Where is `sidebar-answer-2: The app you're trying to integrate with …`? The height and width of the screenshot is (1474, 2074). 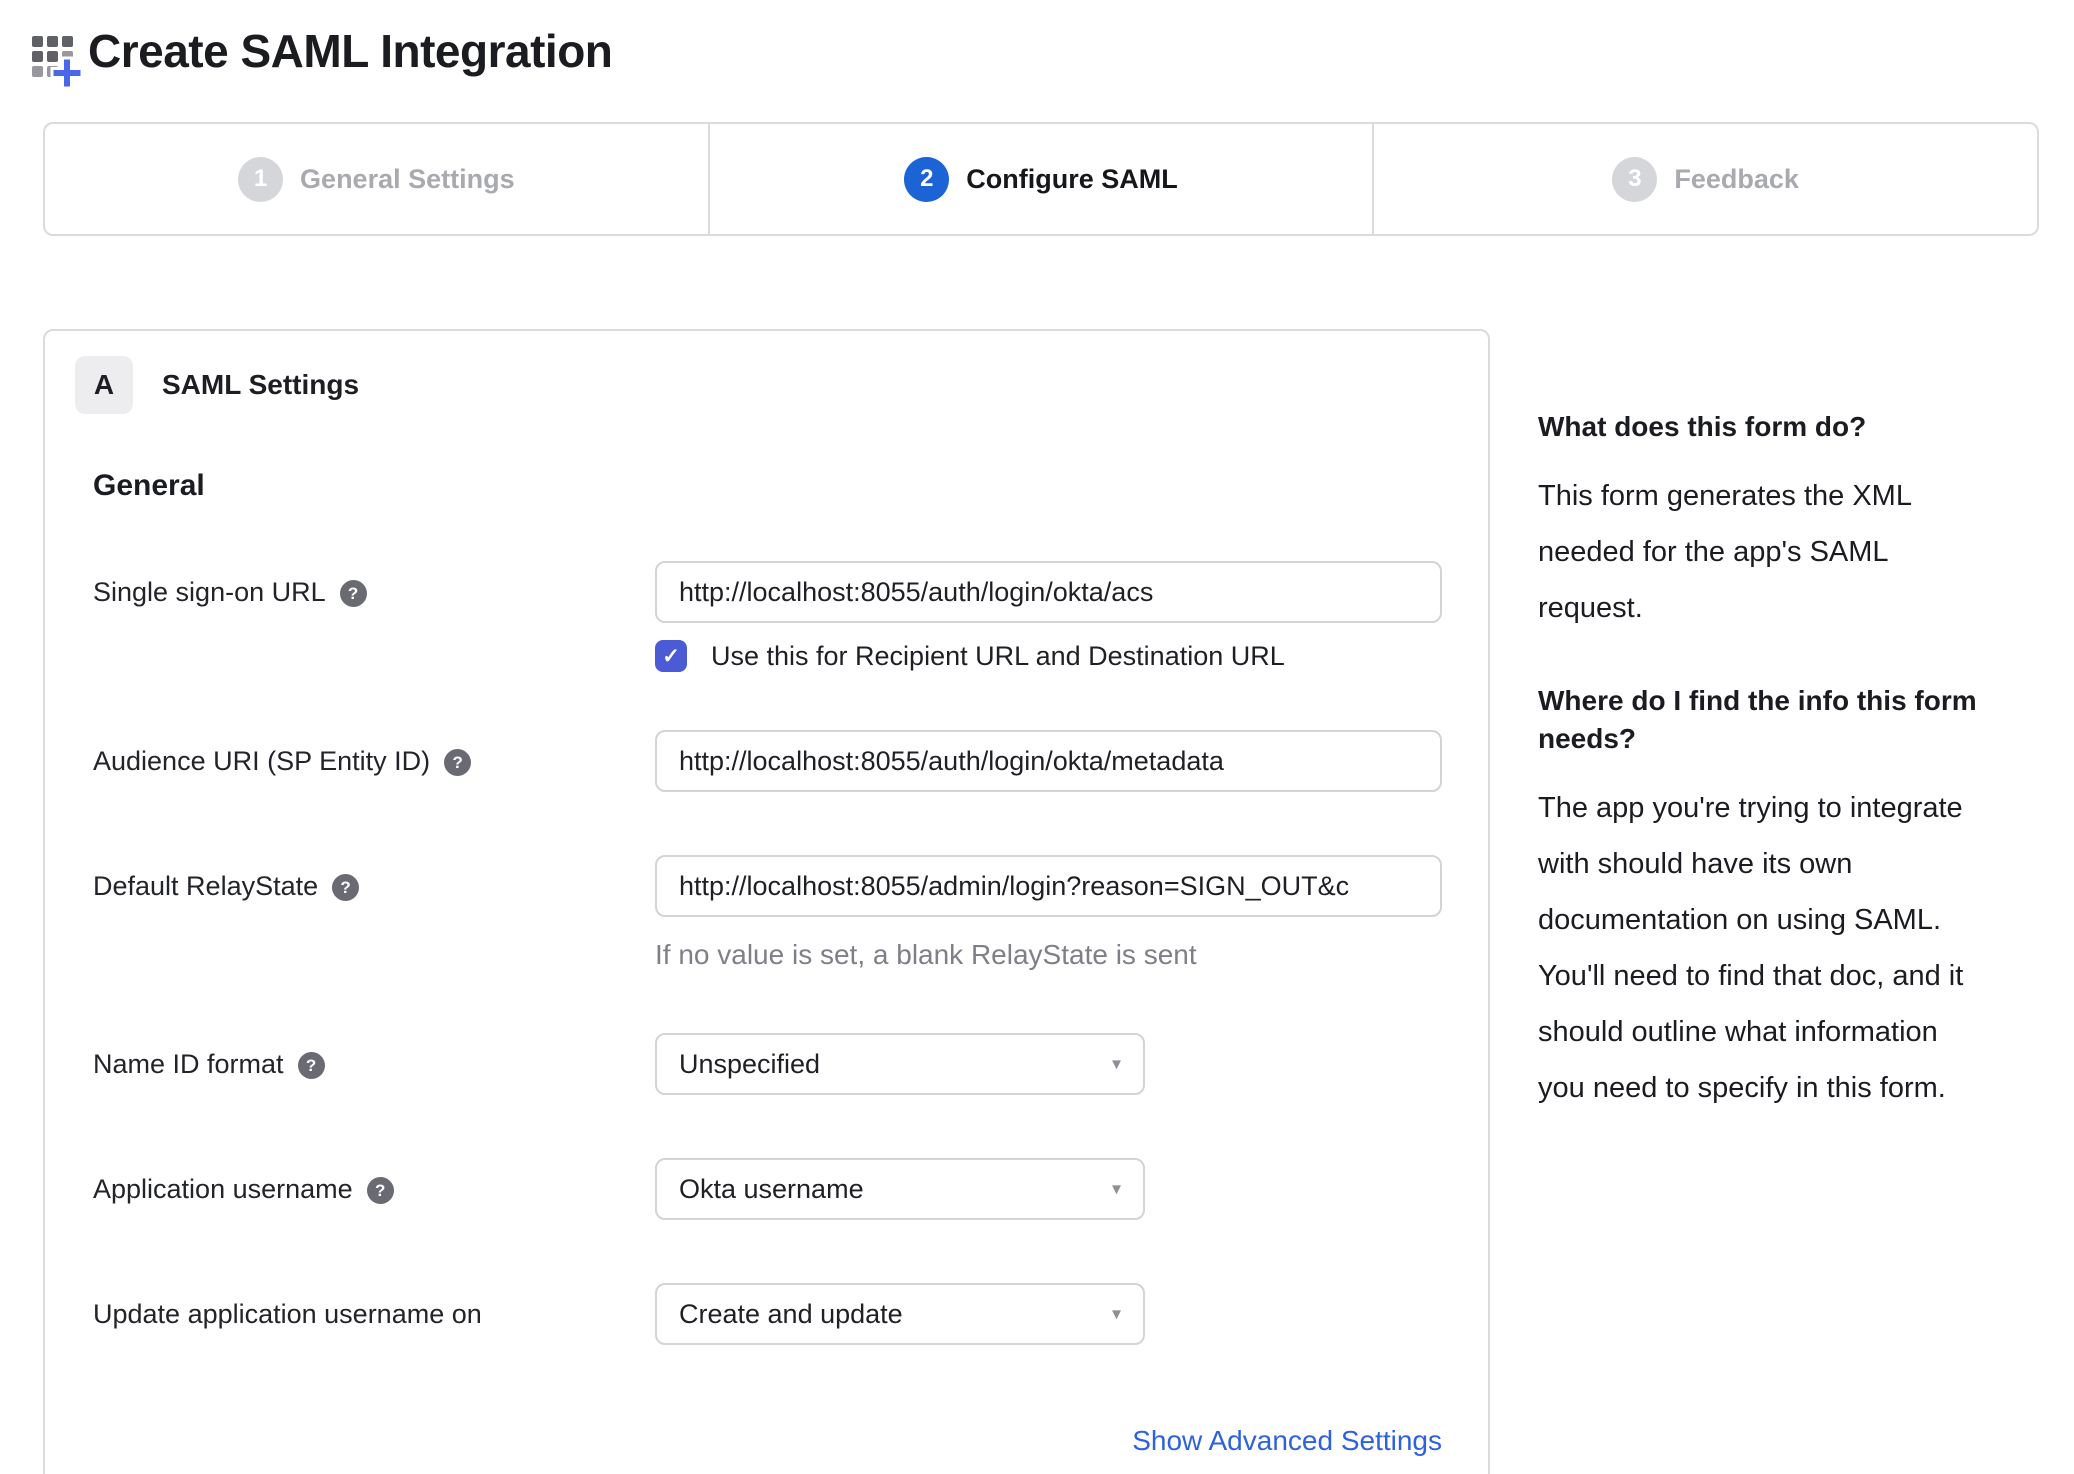
sidebar-answer-2: The app you're trying to integrate with … is located at coordinates (1751, 948).